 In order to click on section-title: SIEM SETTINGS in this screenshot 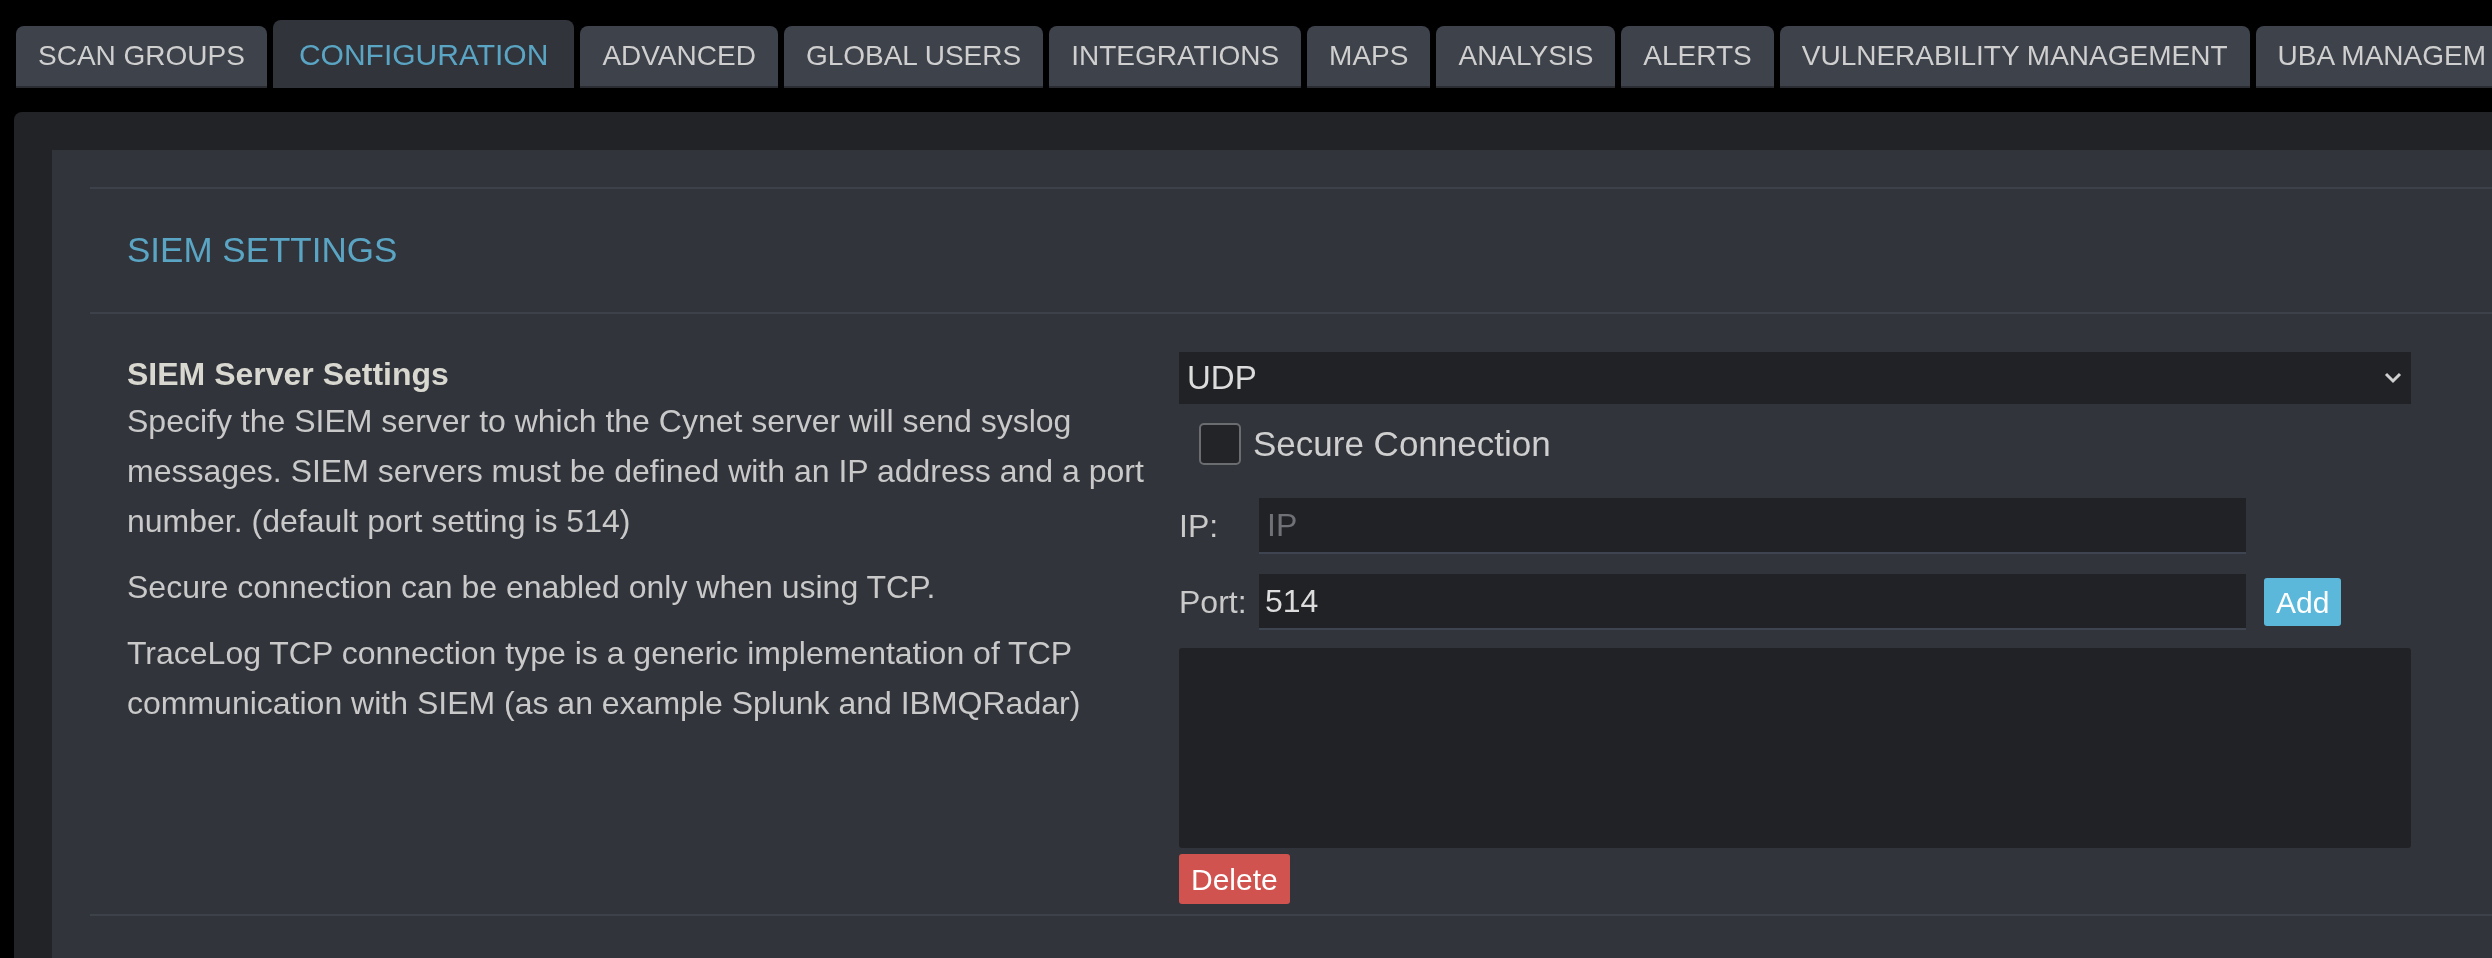, I will do `click(262, 250)`.